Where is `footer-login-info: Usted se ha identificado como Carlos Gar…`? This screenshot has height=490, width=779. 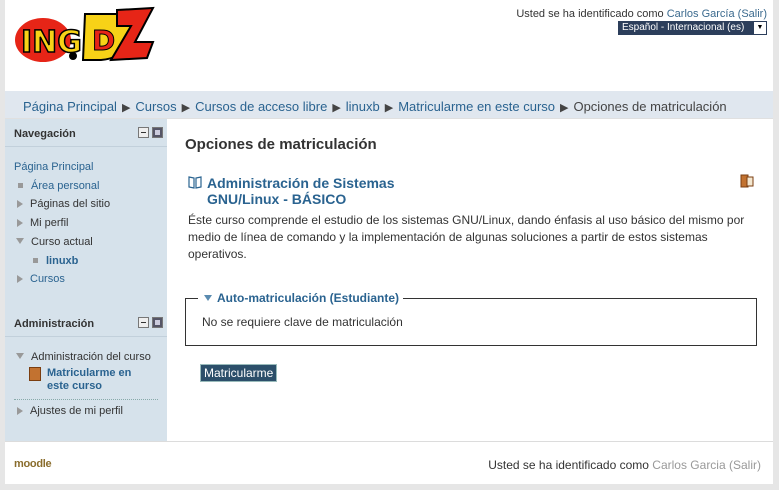 footer-login-info: Usted se ha identificado como Carlos Gar… is located at coordinates (624, 465).